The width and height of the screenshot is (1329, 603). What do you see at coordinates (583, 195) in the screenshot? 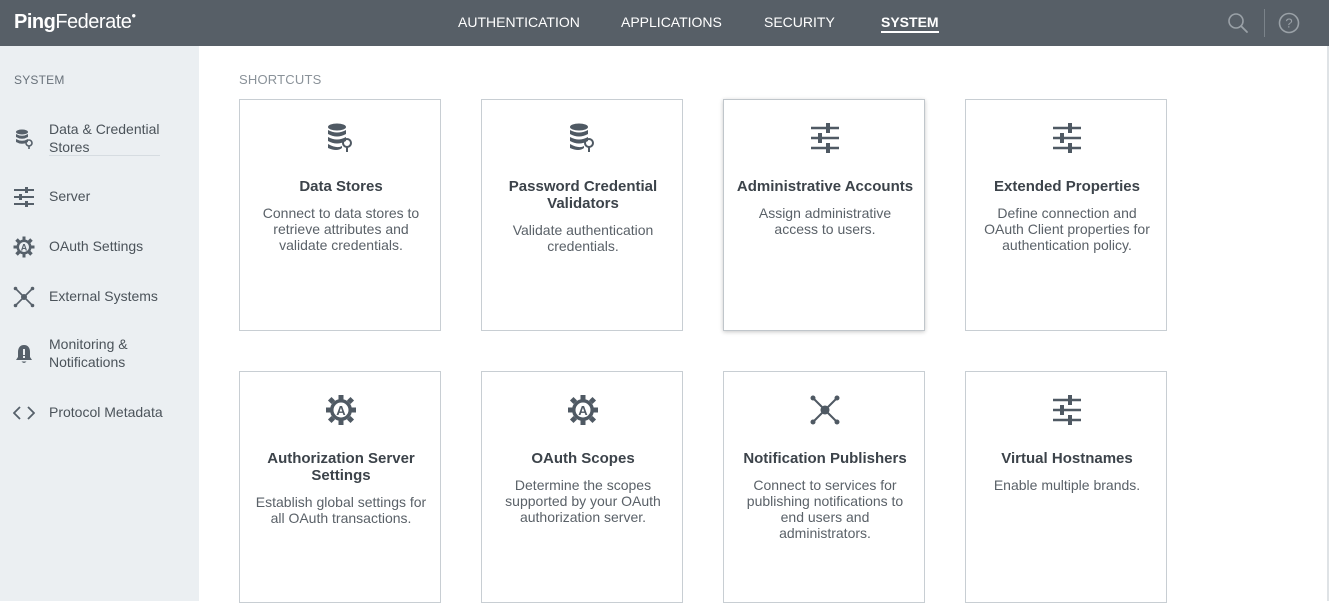
I see `card-title: Password Credential Validators` at bounding box center [583, 195].